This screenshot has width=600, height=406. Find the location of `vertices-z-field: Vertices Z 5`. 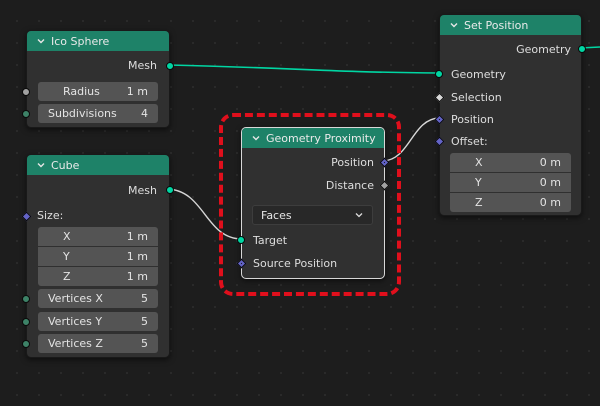

vertices-z-field: Vertices Z 5 is located at coordinates (98, 343).